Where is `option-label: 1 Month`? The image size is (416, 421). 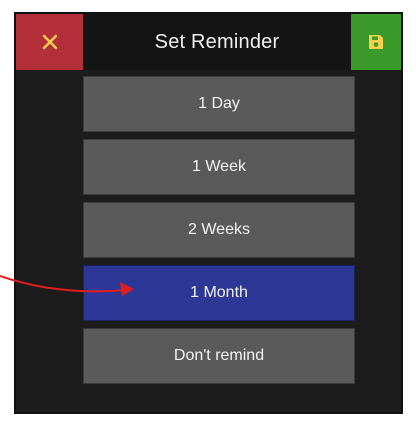 option-label: 1 Month is located at coordinates (219, 292).